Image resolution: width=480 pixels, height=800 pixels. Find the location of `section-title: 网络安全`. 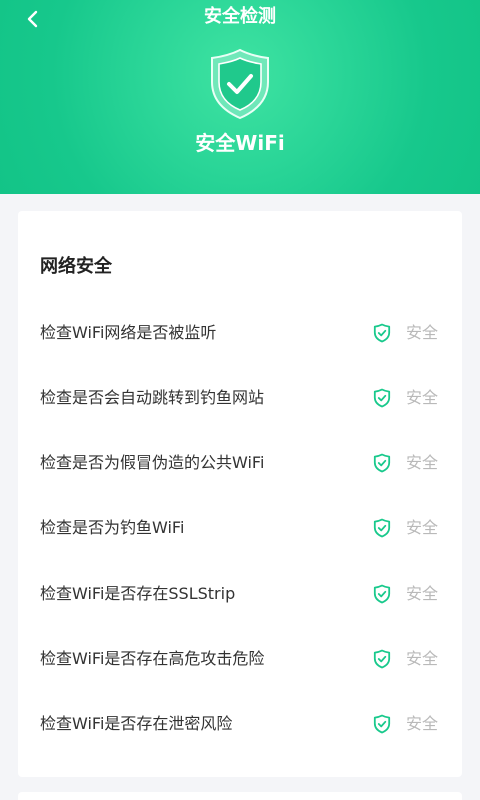

section-title: 网络安全 is located at coordinates (76, 266).